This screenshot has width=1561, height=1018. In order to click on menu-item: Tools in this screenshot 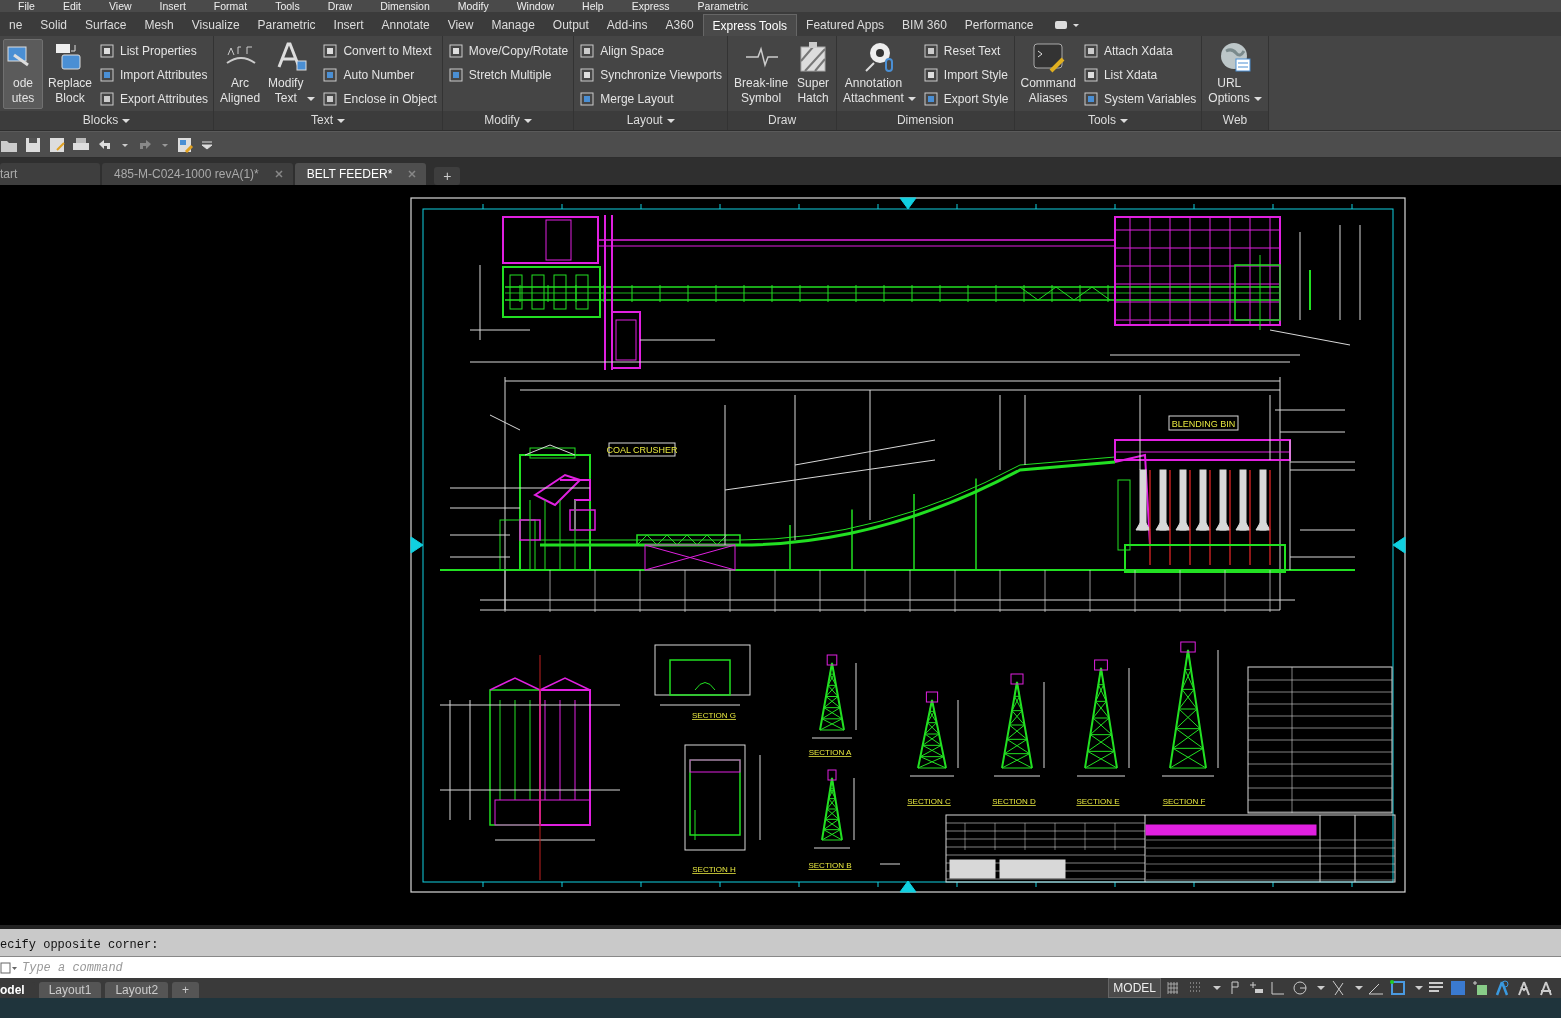, I will do `click(287, 6)`.